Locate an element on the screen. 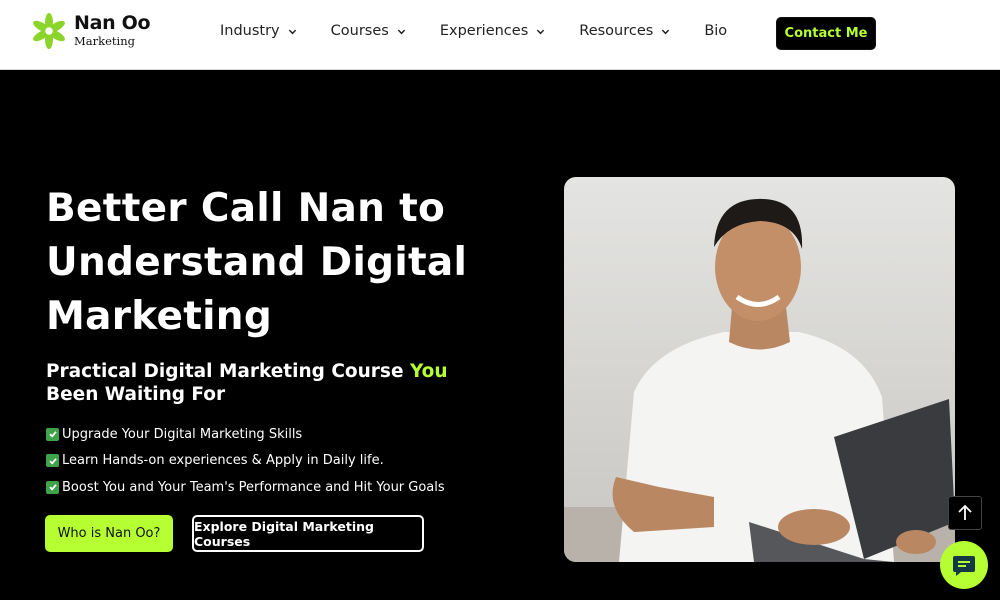  brand-logo: Nan Oo Marketing is located at coordinates (90, 31).